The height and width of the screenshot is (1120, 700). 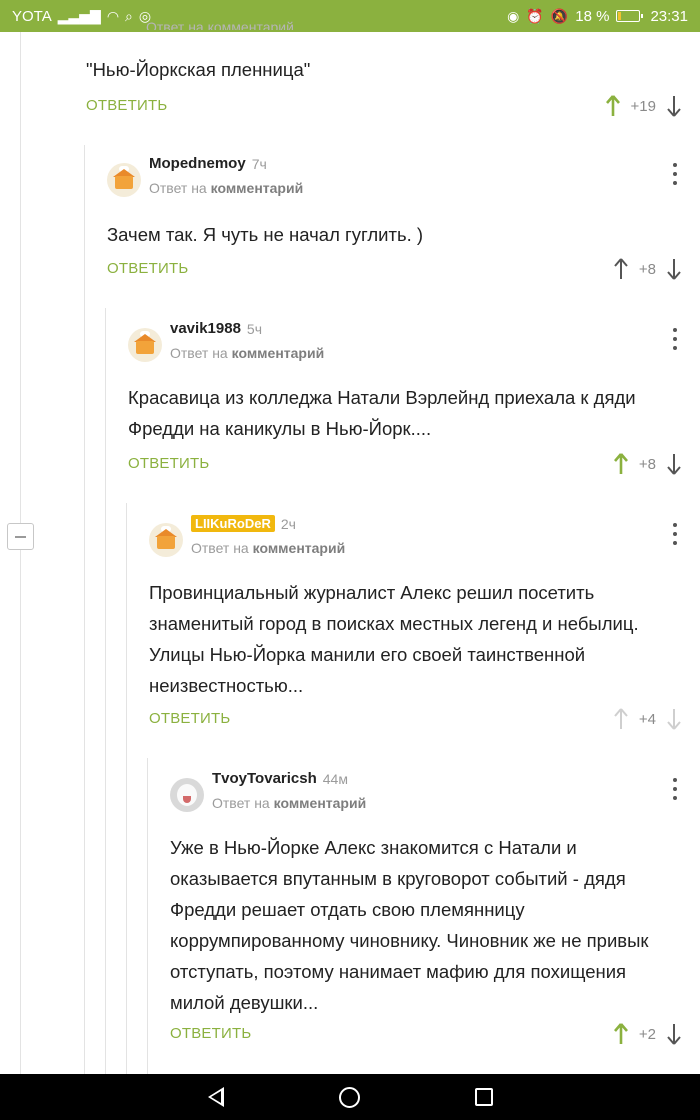 What do you see at coordinates (647, 1034) in the screenshot?
I see `vote-count: +2` at bounding box center [647, 1034].